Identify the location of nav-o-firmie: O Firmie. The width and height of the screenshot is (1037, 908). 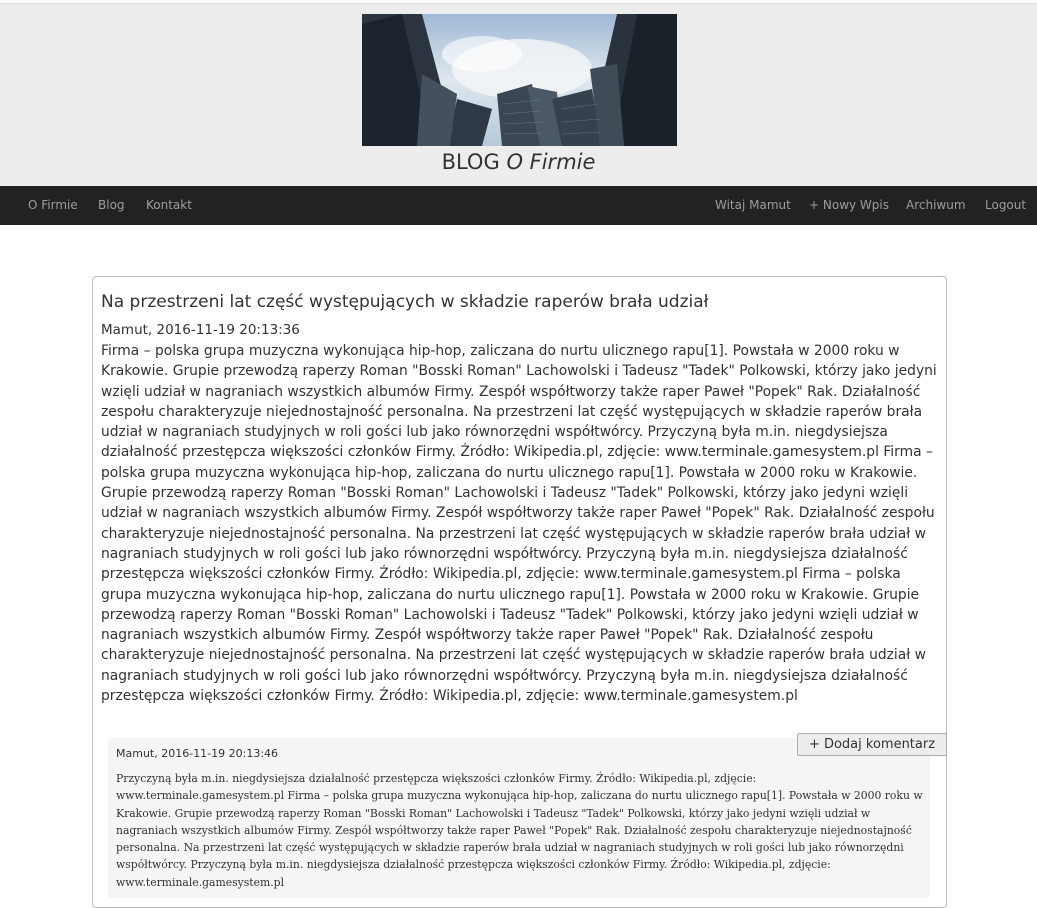
(53, 205).